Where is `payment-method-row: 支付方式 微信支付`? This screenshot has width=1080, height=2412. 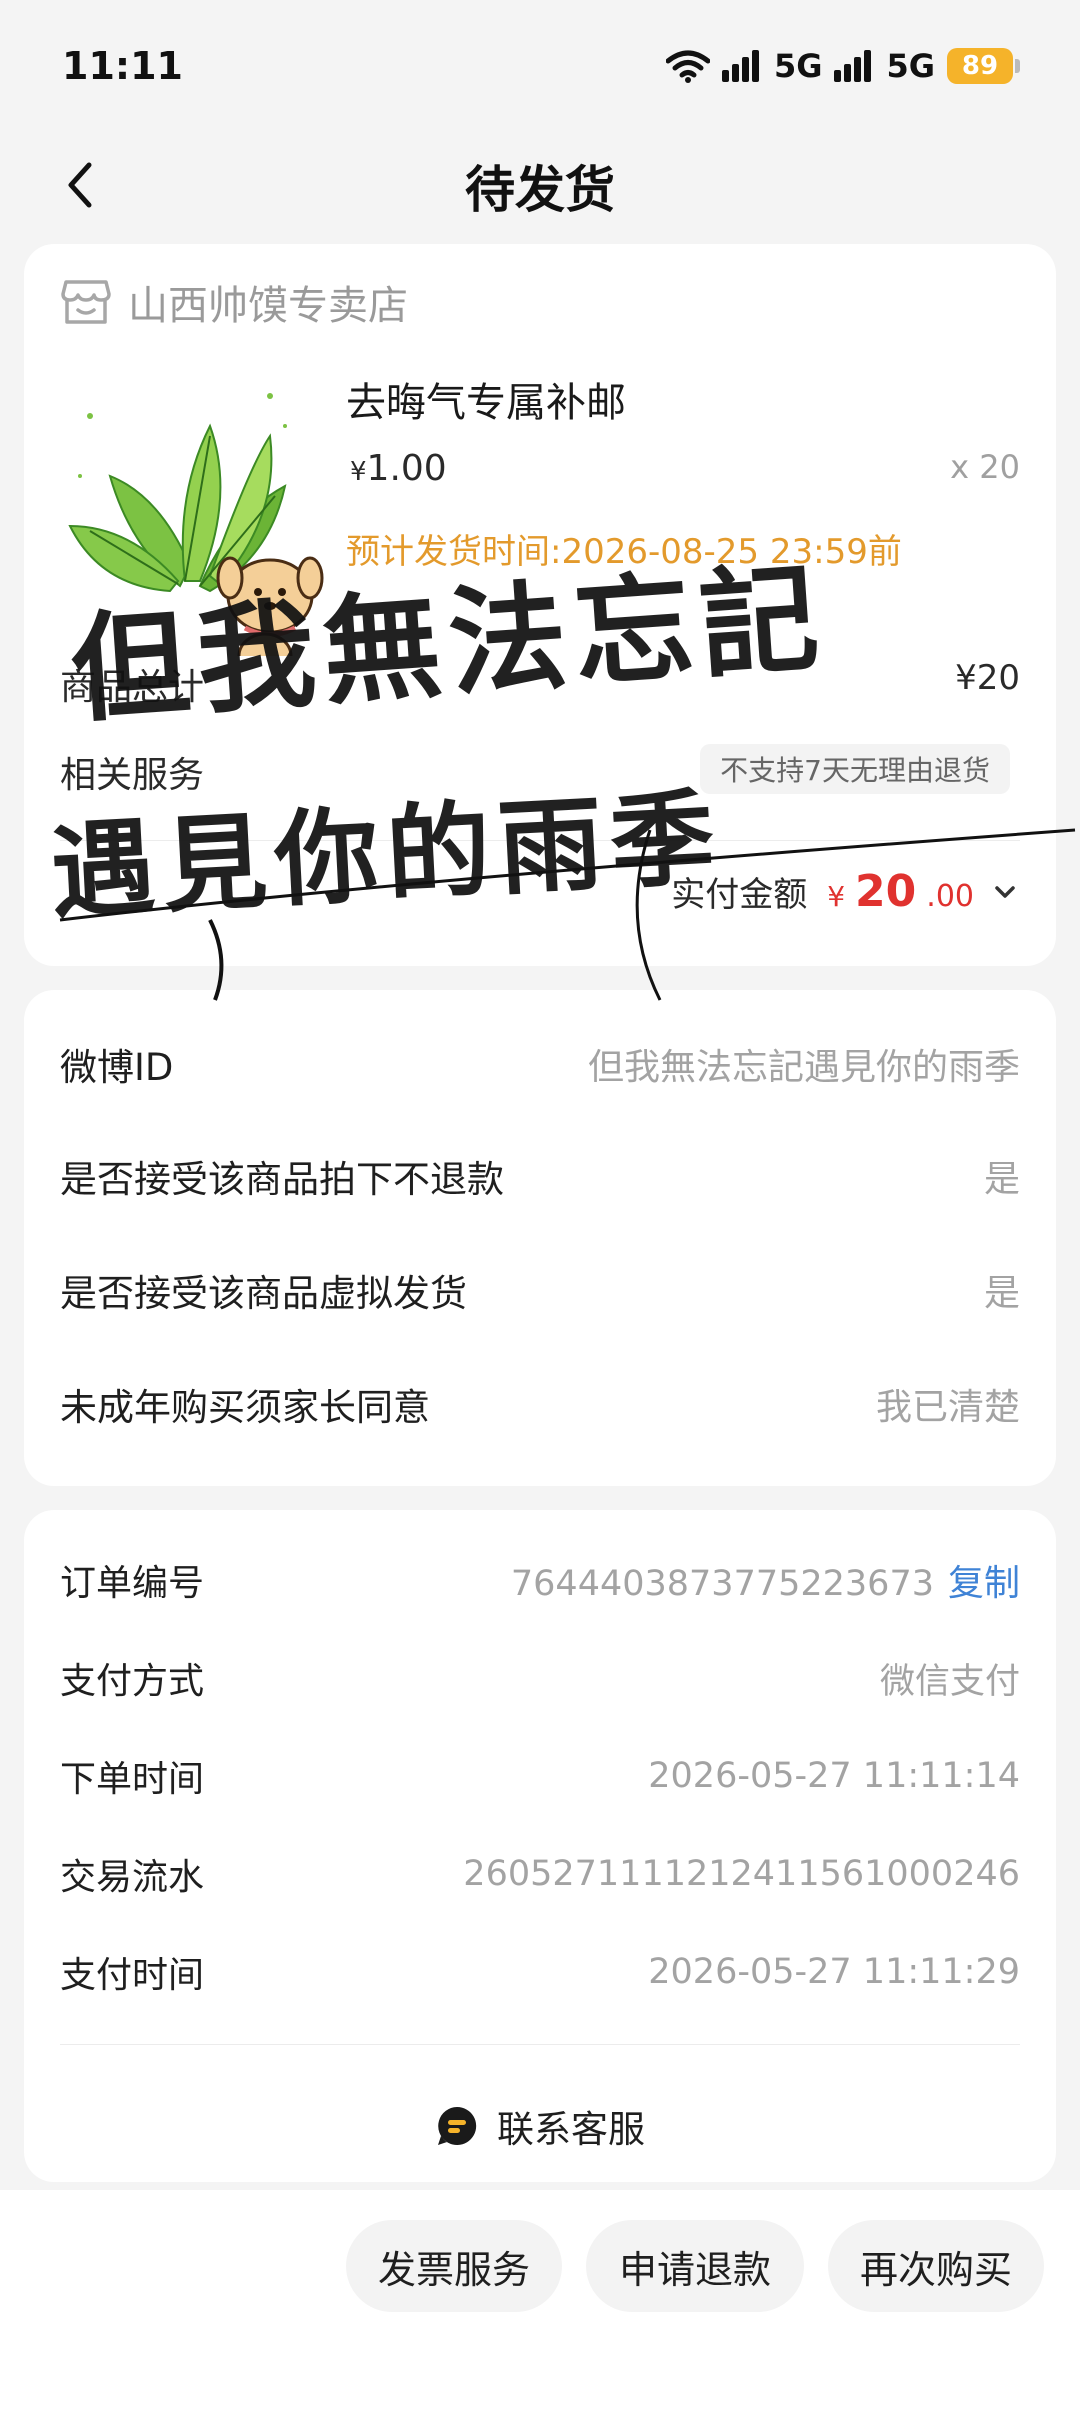
payment-method-row: 支付方式 微信支付 is located at coordinates (540, 1678).